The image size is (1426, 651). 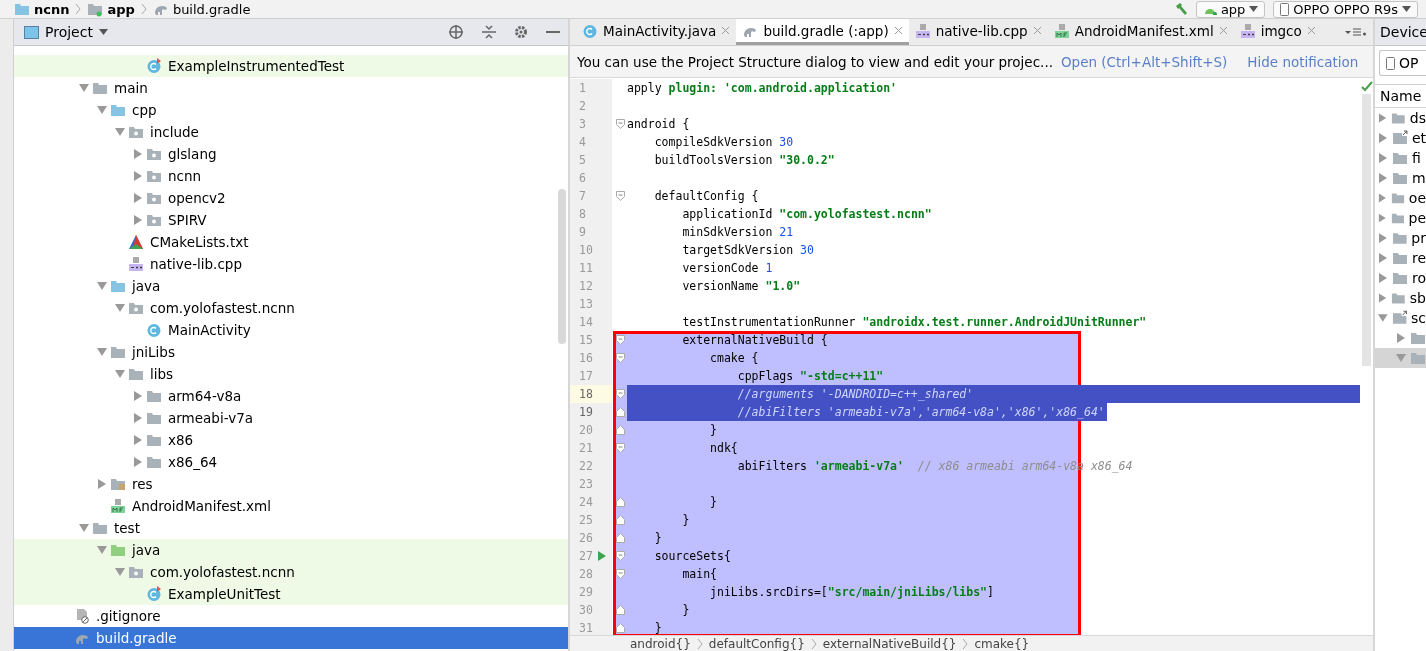 What do you see at coordinates (1400, 96) in the screenshot?
I see `column-header: Name` at bounding box center [1400, 96].